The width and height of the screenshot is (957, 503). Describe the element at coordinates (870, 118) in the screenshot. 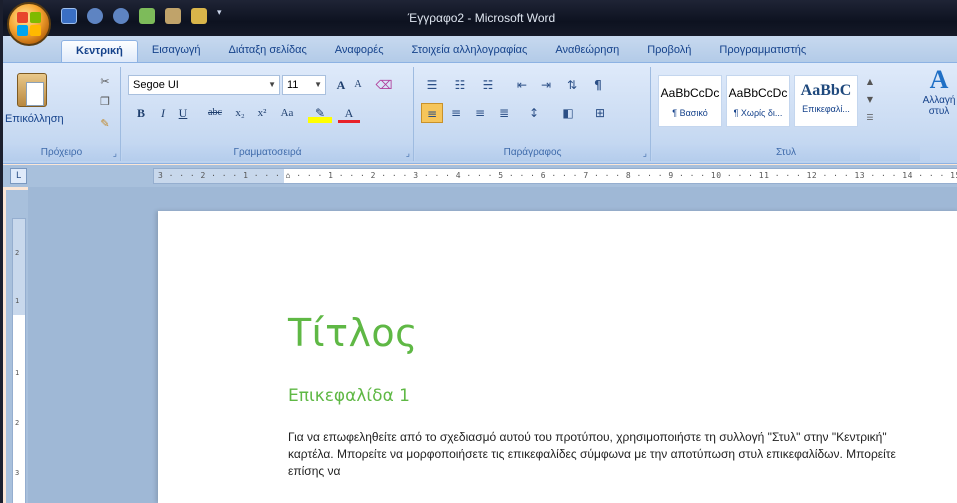

I see `styles-more-icon: ☰` at that location.